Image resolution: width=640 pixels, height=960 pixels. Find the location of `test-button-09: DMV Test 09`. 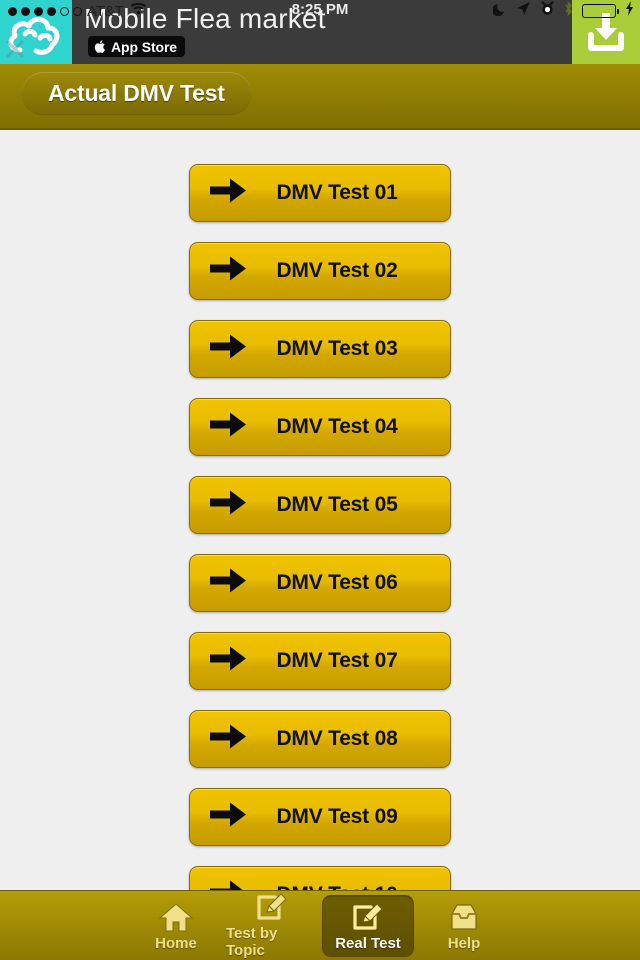

test-button-09: DMV Test 09 is located at coordinates (320, 817).